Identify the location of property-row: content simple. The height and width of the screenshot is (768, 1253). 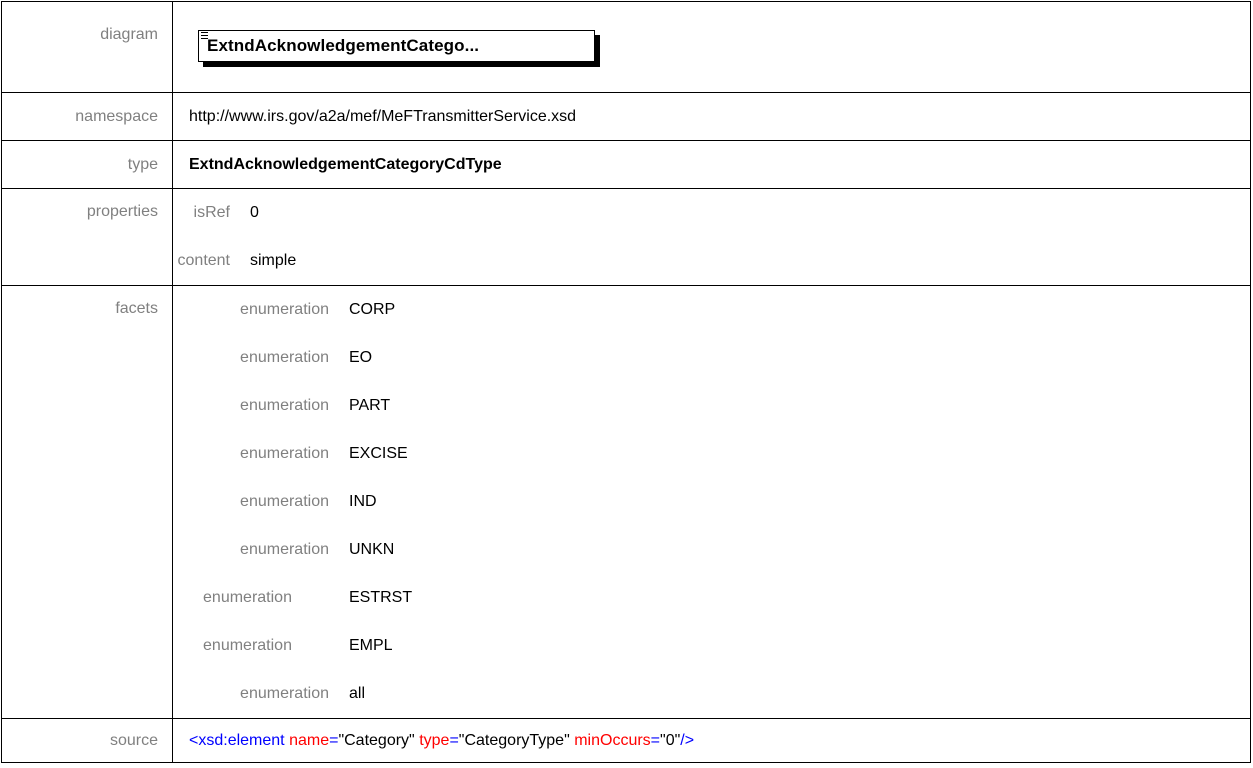
(235, 261).